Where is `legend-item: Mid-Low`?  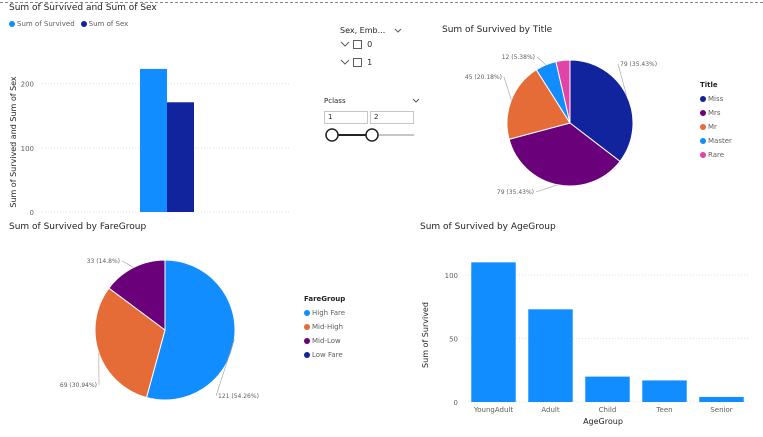 legend-item: Mid-Low is located at coordinates (324, 341).